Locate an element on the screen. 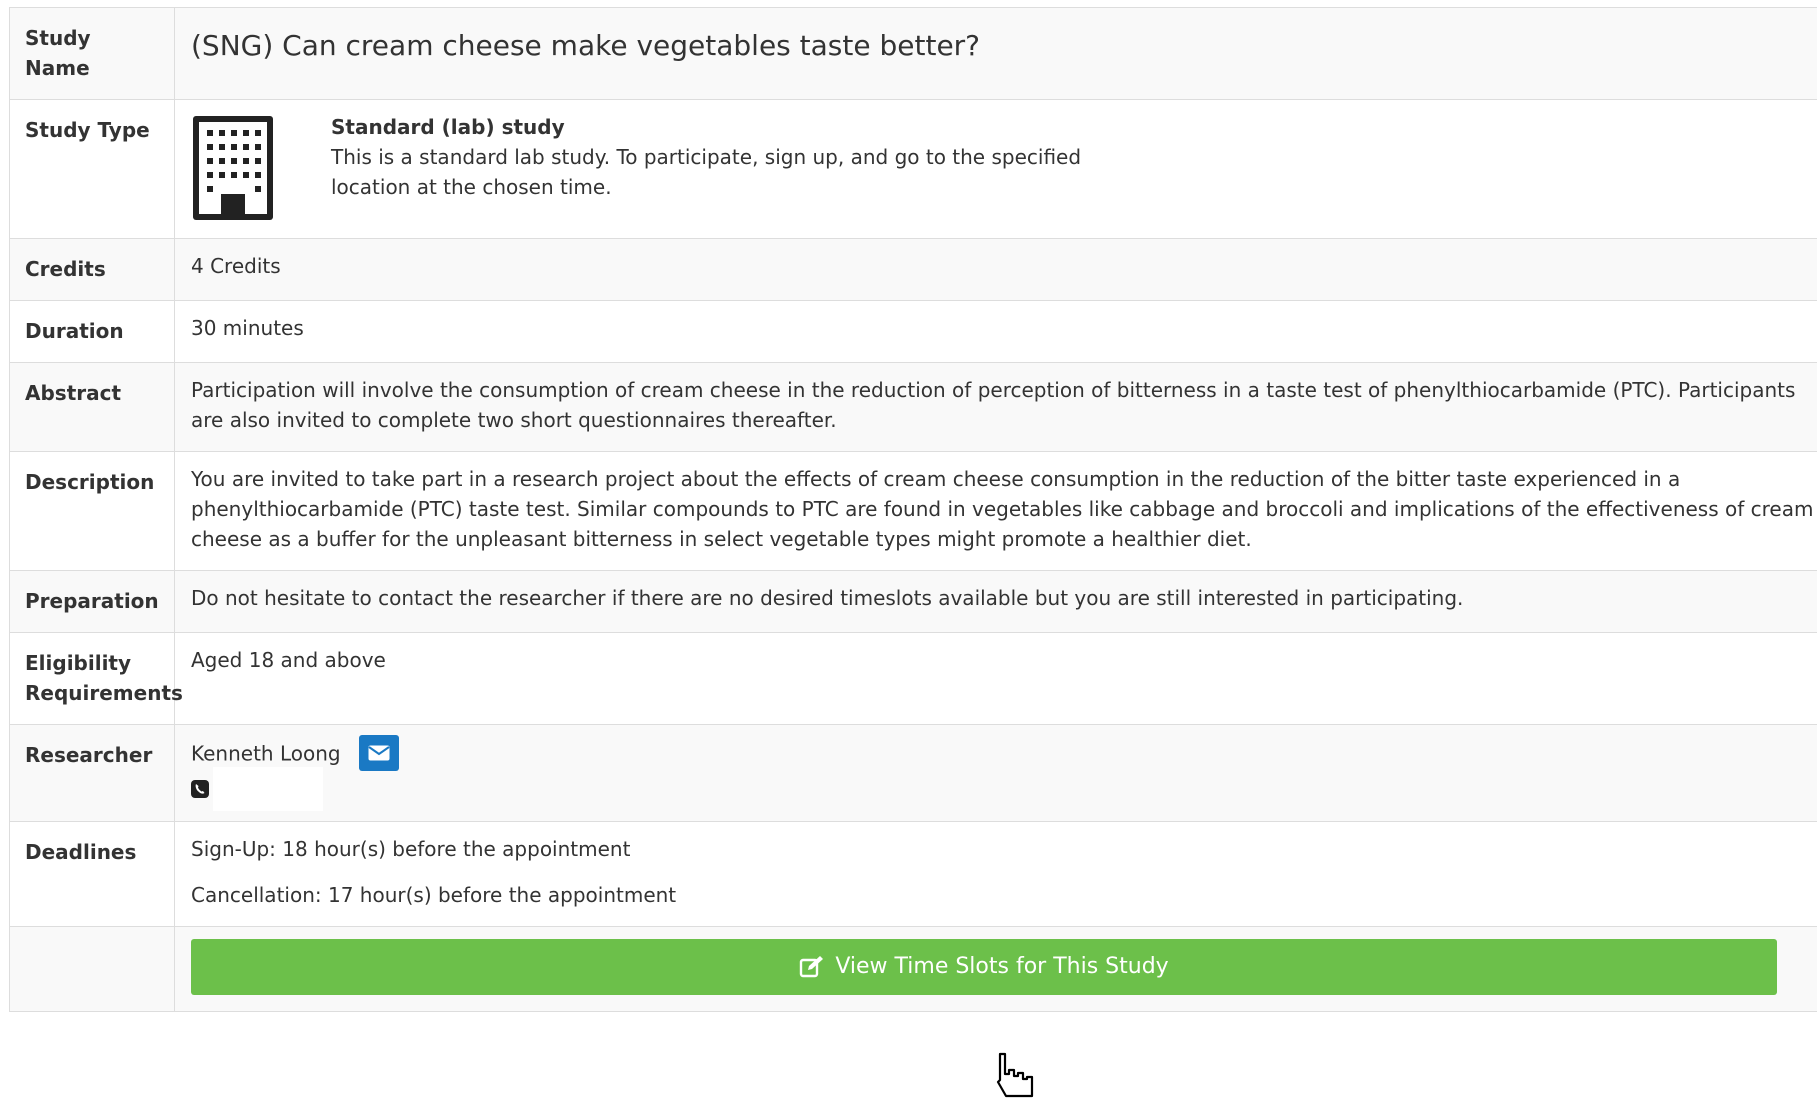 The height and width of the screenshot is (1100, 1817). row-duration: Duration 30 minutes is located at coordinates (913, 332).